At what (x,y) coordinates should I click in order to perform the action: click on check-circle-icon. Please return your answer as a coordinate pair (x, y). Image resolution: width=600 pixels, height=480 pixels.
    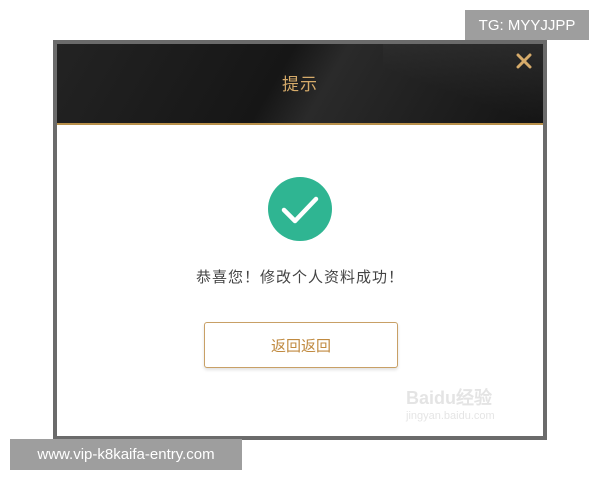
    Looking at the image, I should click on (300, 209).